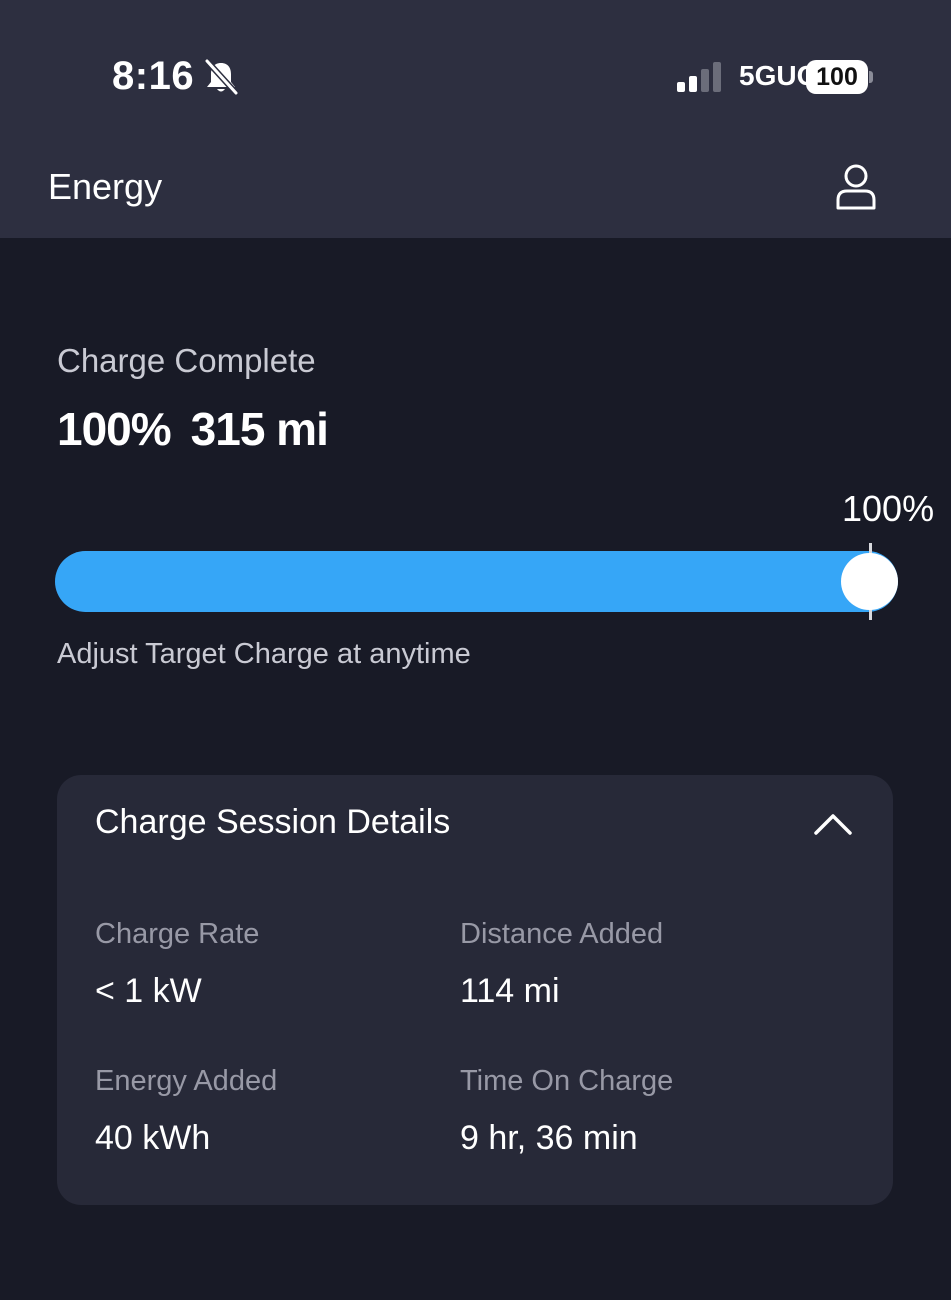 The image size is (951, 1300). What do you see at coordinates (148, 991) in the screenshot?
I see `stat-value-charge-rate: < 1 kW` at bounding box center [148, 991].